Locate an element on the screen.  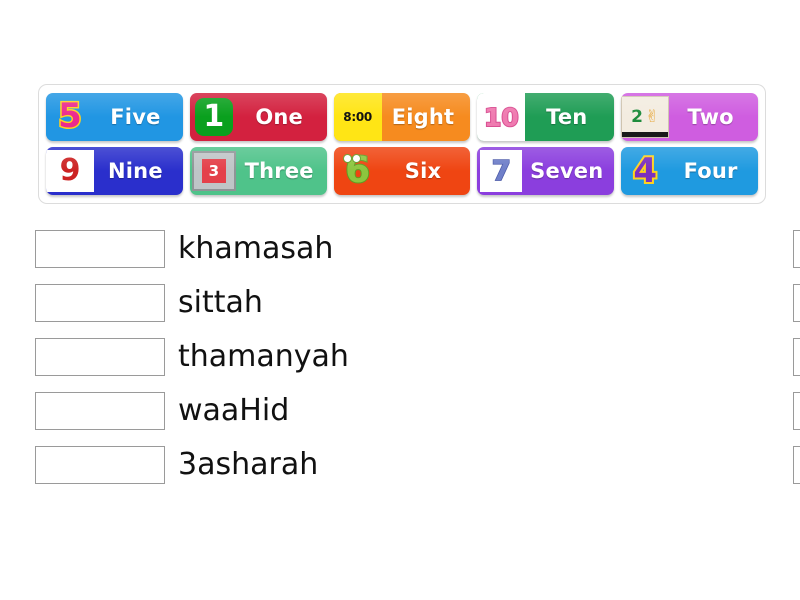
answer-label-khamasah: khamasah is located at coordinates (256, 248).